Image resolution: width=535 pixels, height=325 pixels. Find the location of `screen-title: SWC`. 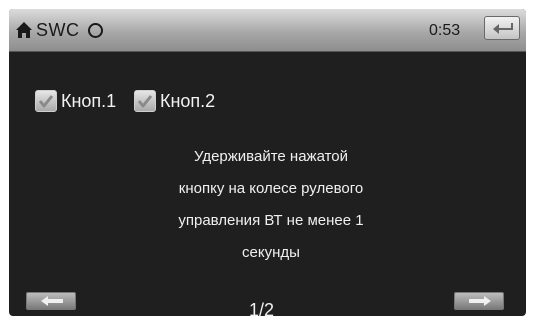

screen-title: SWC is located at coordinates (58, 30).